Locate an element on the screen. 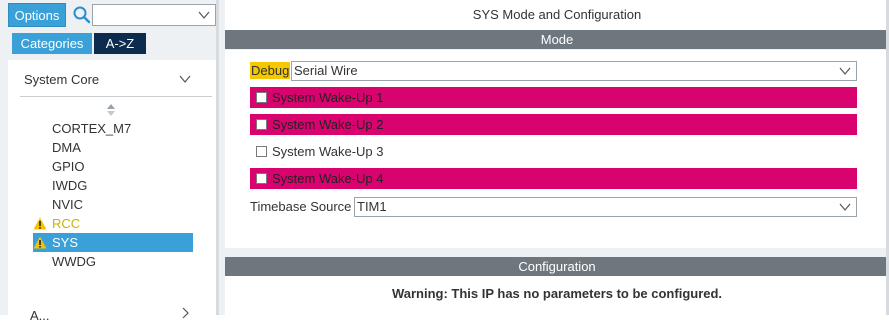 This screenshot has height=323, width=889. mode-section-header: Mode is located at coordinates (557, 39).